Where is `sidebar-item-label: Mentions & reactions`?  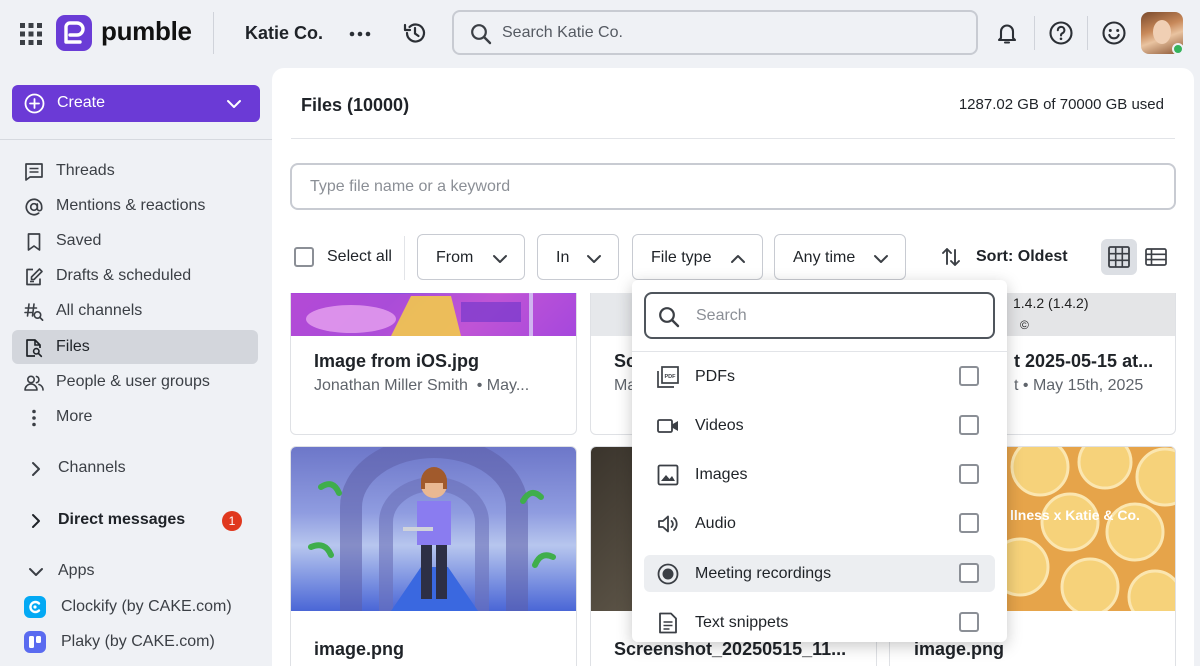
sidebar-item-label: Mentions & reactions is located at coordinates (131, 205).